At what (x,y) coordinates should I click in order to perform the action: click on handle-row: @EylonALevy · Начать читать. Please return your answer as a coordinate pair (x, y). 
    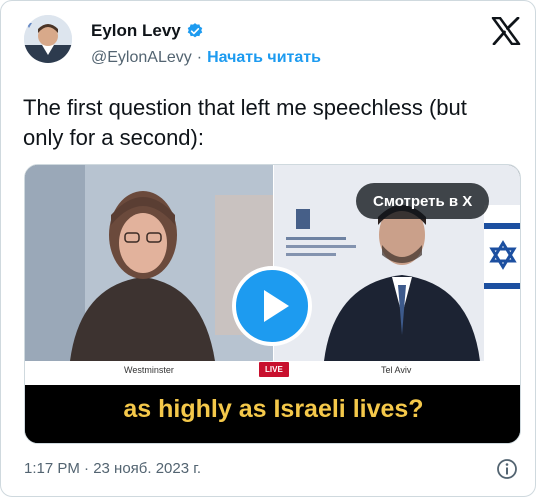
    Looking at the image, I should click on (206, 58).